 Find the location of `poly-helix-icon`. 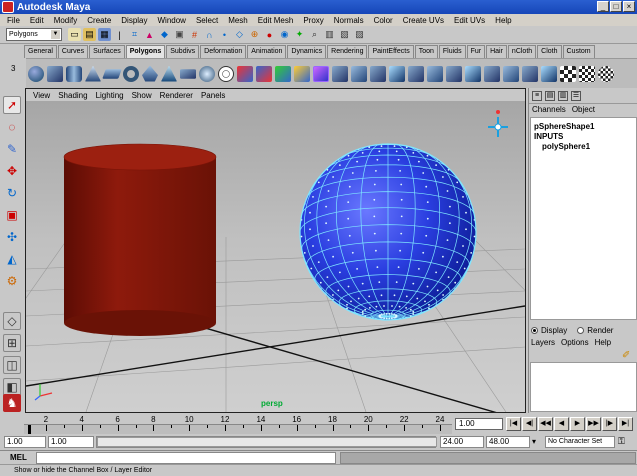

poly-helix-icon is located at coordinates (207, 73).